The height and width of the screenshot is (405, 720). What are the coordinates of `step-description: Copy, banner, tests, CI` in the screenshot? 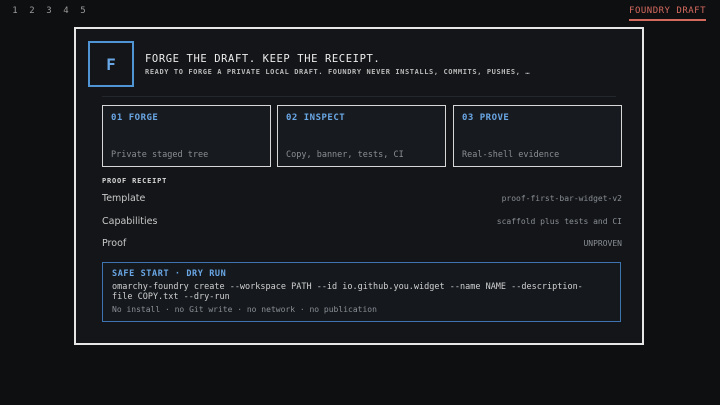 It's located at (345, 155).